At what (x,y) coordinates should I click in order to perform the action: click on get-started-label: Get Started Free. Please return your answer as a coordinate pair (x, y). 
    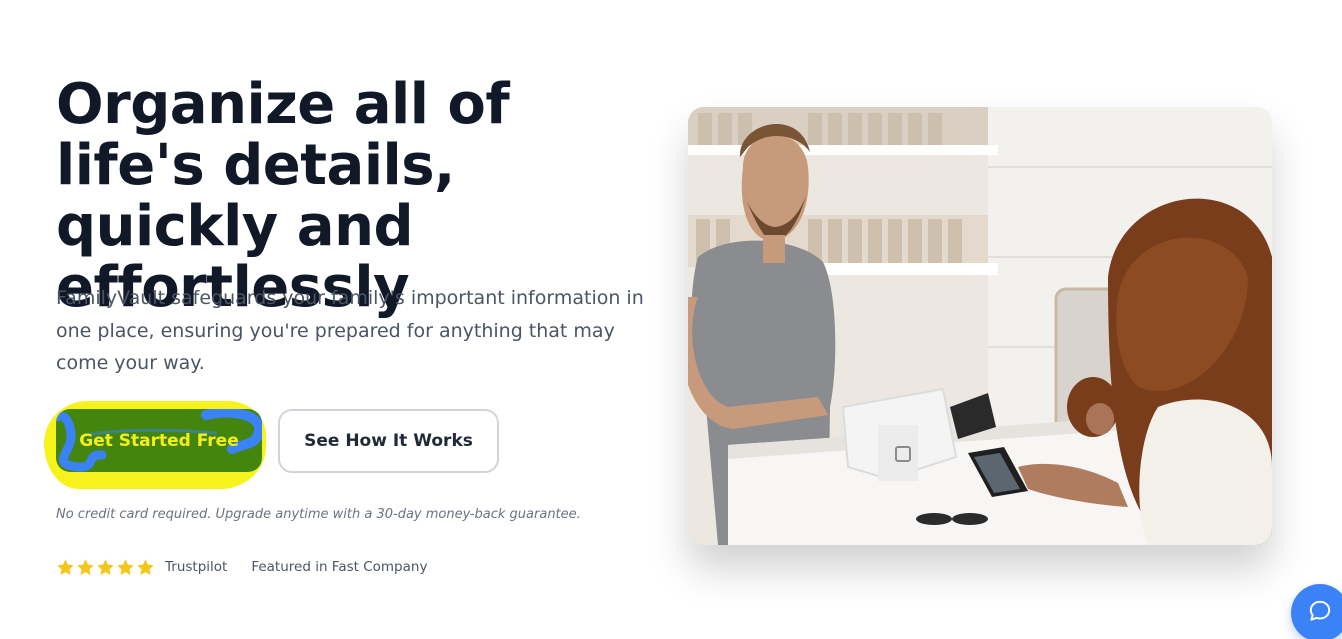
    Looking at the image, I should click on (159, 440).